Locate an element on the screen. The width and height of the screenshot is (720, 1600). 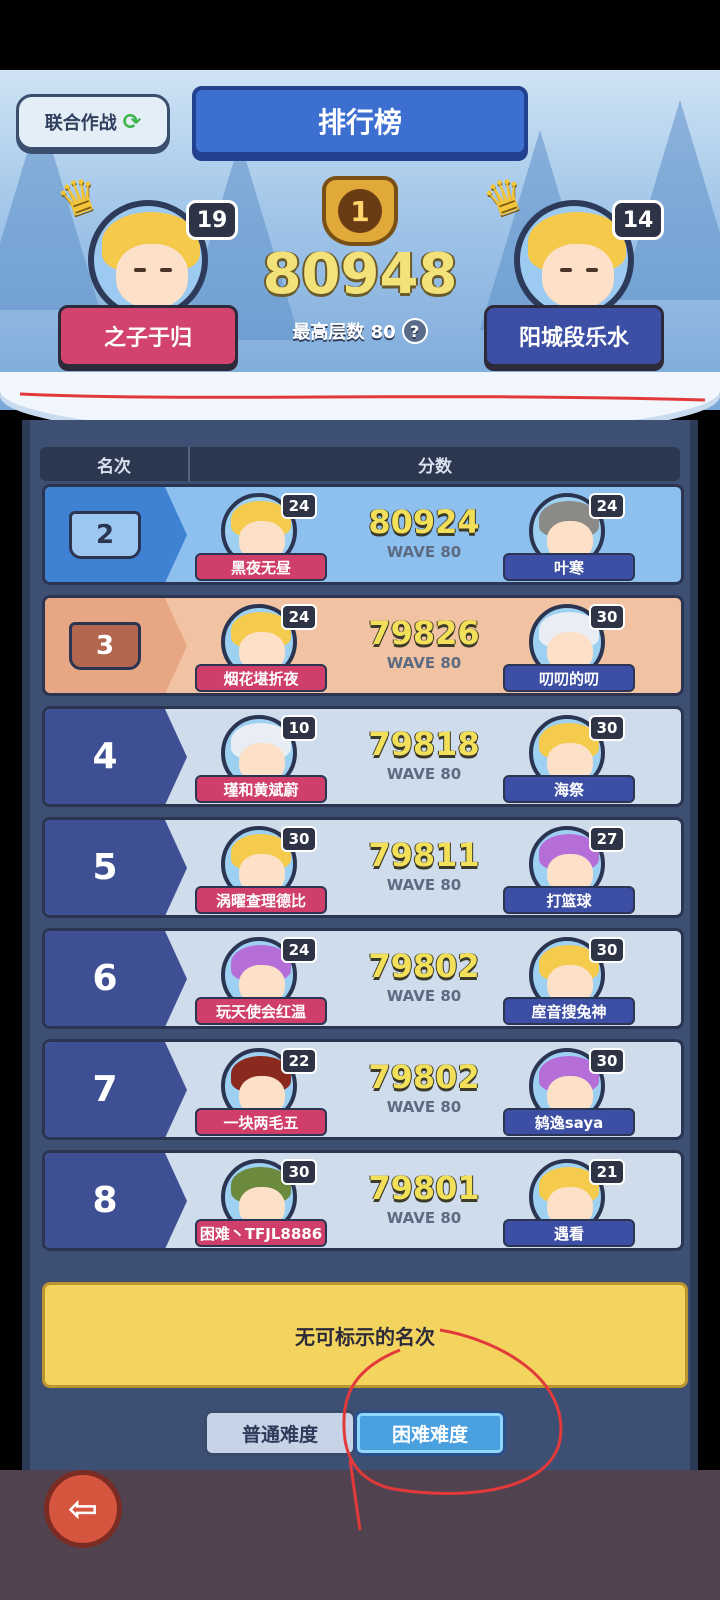
column-score: 分数 is located at coordinates (435, 466).